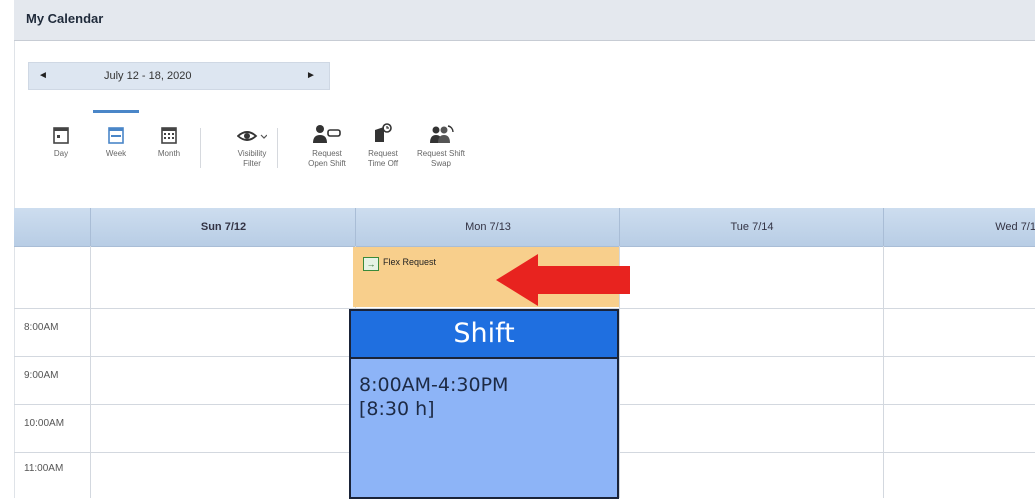 The image size is (1035, 499). What do you see at coordinates (147, 76) in the screenshot?
I see `date-range-label: July 12 - 18, 2020` at bounding box center [147, 76].